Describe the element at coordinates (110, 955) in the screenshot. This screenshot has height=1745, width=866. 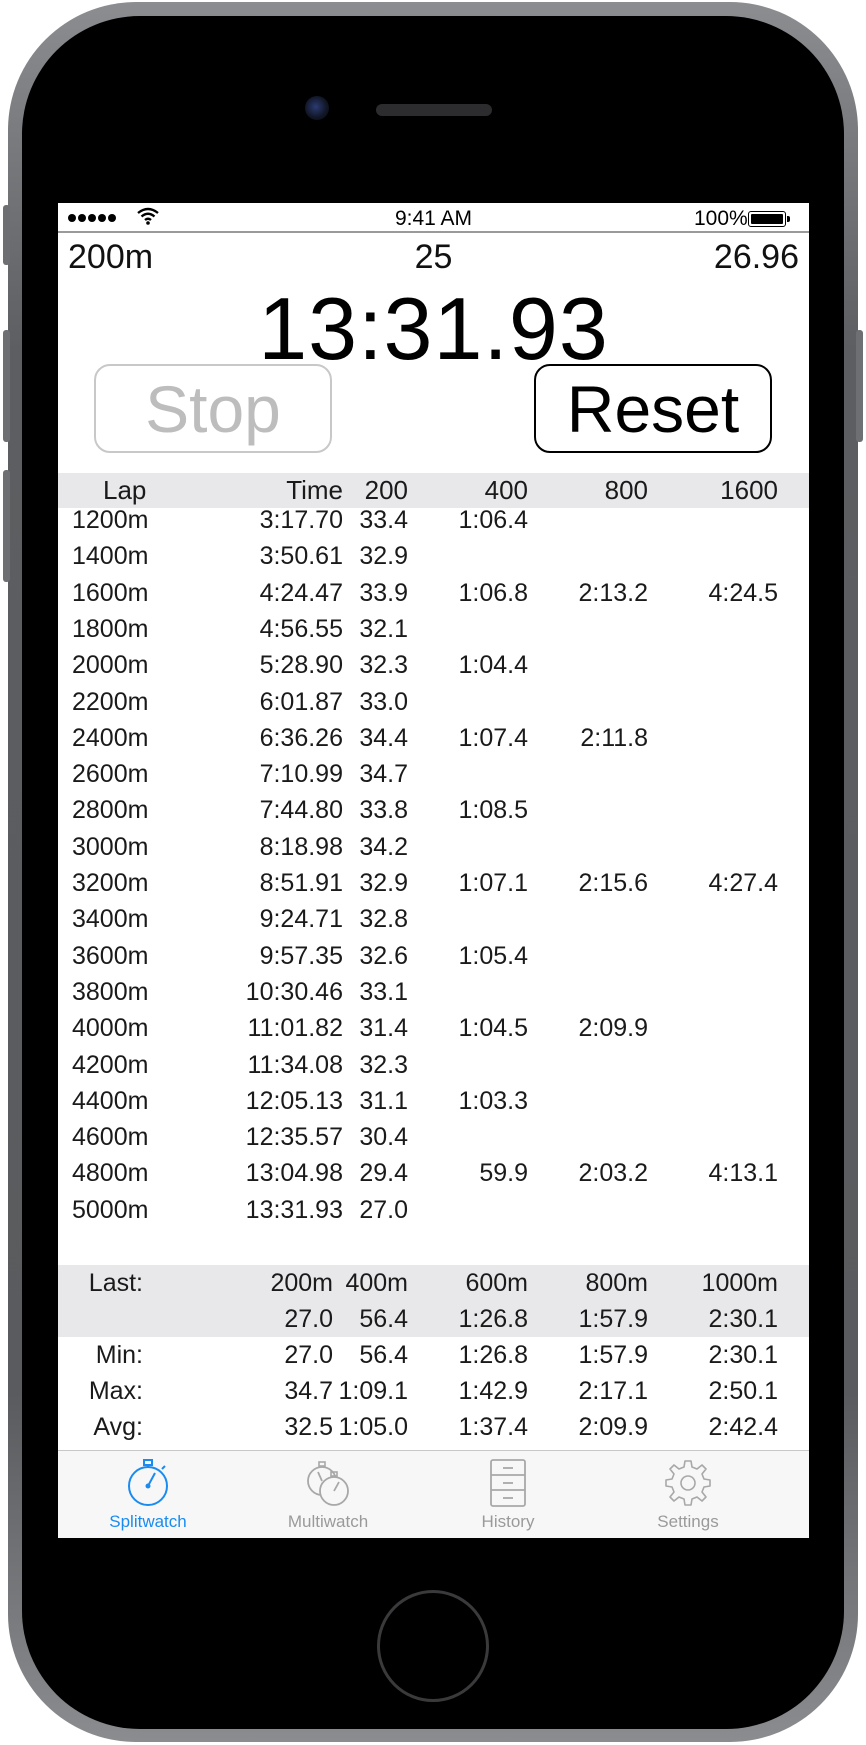
I see `cell-lap: 3600m` at that location.